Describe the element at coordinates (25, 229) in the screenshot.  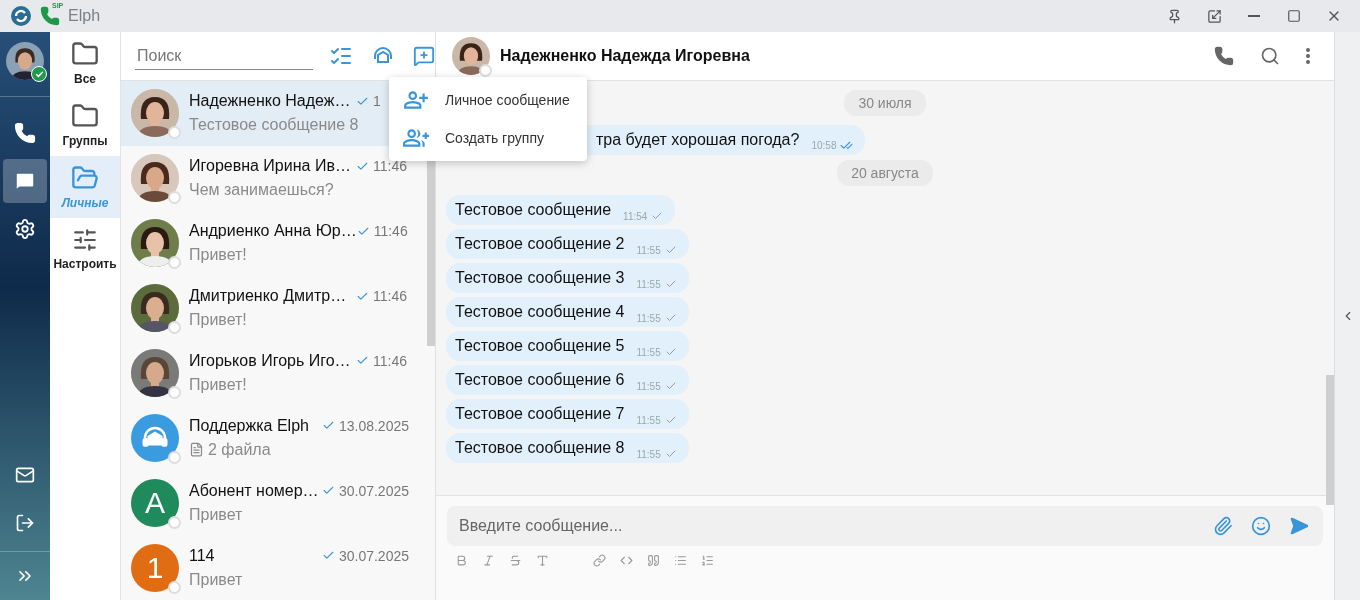
I see `settings-icon` at that location.